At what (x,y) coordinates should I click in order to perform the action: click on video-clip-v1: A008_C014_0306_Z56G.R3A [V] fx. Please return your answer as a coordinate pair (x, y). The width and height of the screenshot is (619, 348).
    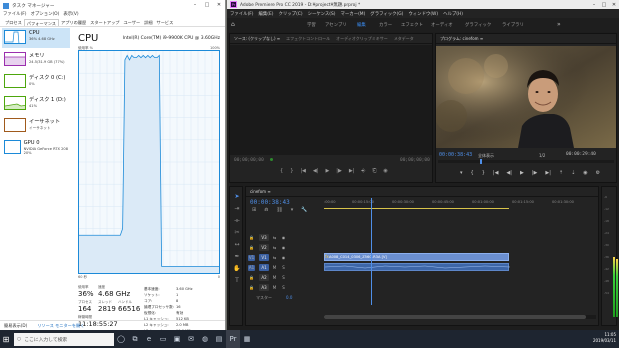
    Looking at the image, I should click on (416, 257).